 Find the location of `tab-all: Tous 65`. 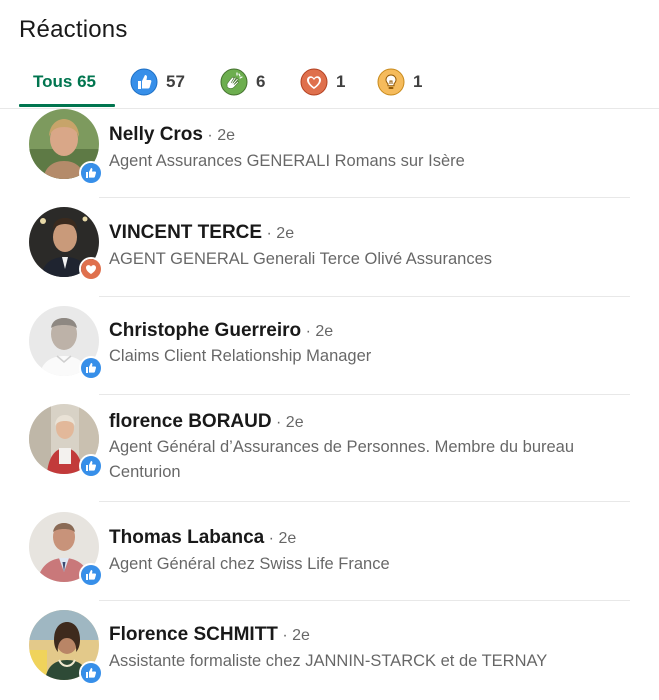

tab-all: Tous 65 is located at coordinates (64, 82).